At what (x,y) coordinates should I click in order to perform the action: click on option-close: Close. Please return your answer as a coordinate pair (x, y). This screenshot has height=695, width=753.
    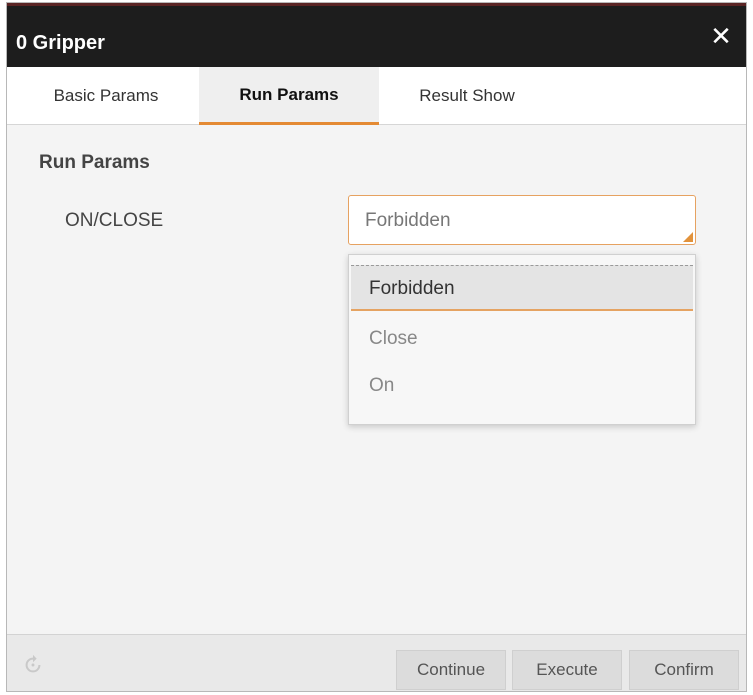
    Looking at the image, I should click on (522, 339).